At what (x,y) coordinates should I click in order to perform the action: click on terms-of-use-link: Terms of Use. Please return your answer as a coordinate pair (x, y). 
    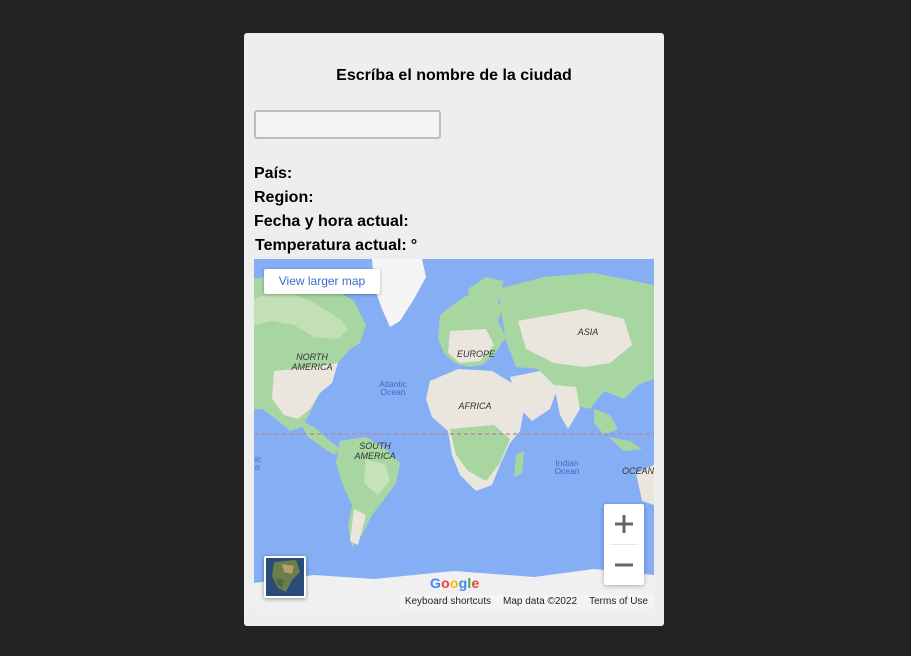
    Looking at the image, I should click on (618, 602).